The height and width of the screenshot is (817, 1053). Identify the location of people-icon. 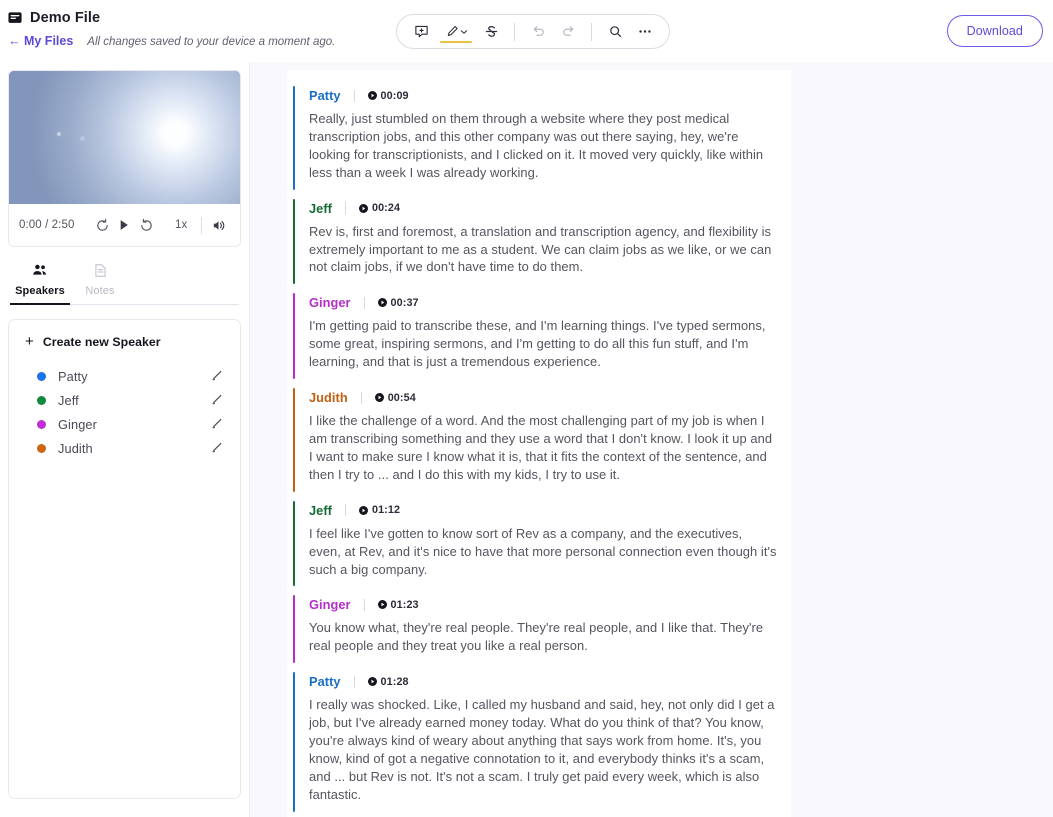
(40, 272).